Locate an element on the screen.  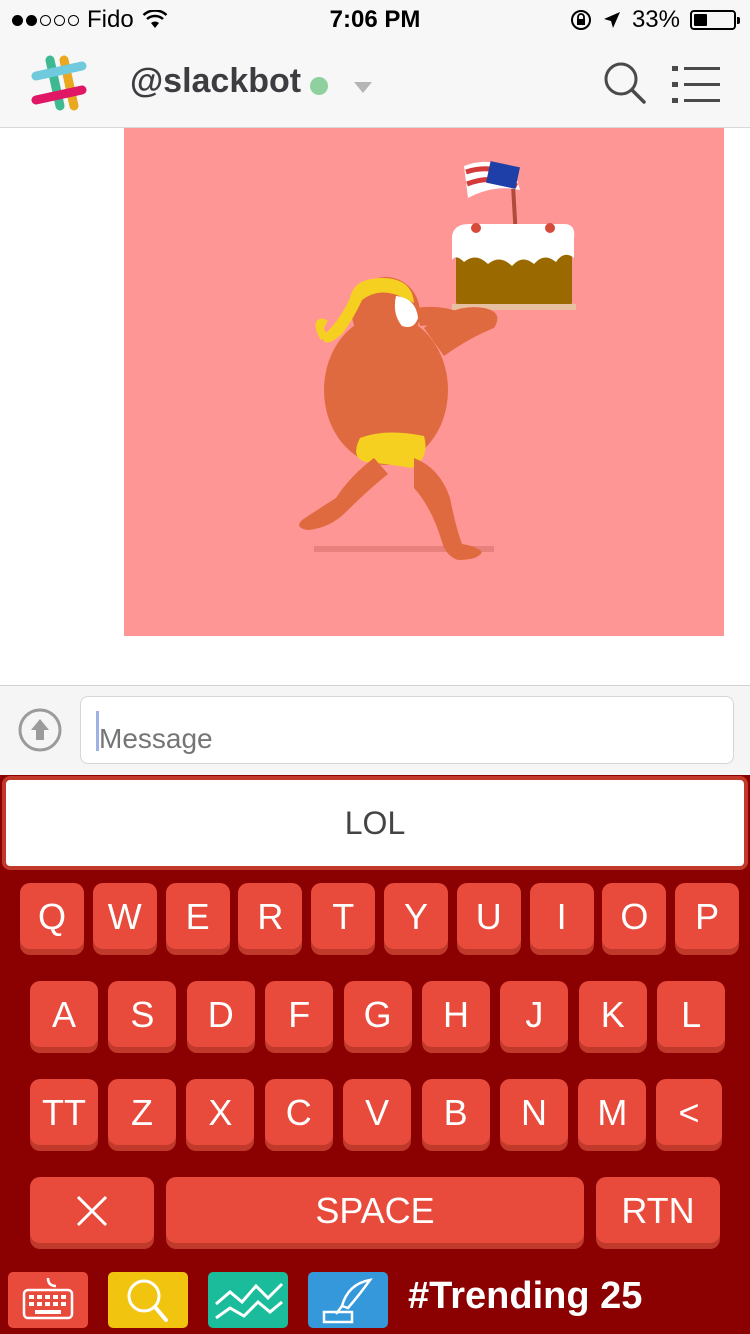
trending-graph-icon is located at coordinates (249, 1301).